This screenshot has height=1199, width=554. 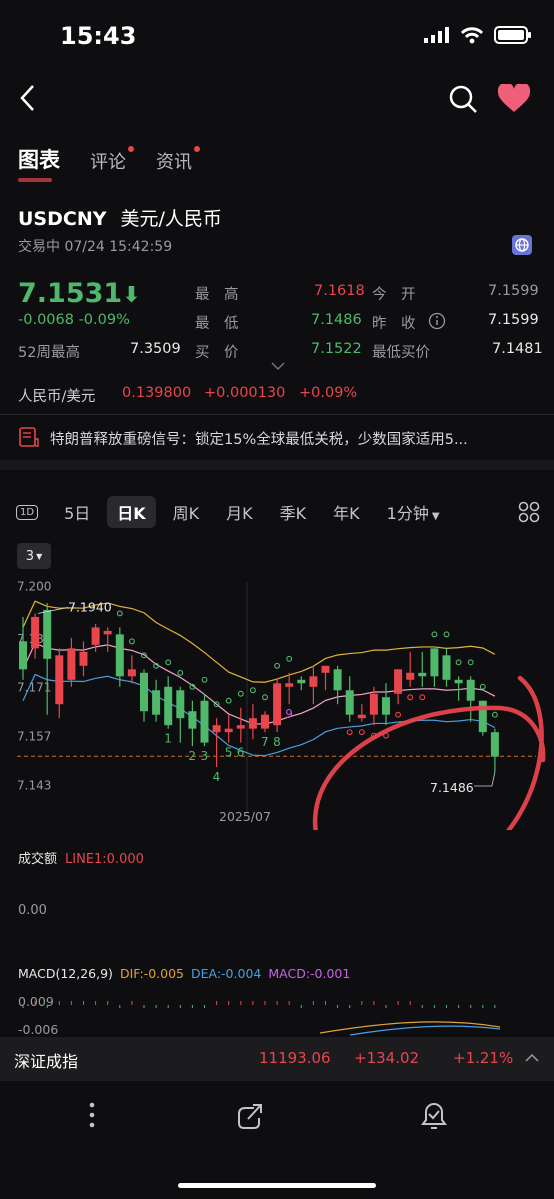 What do you see at coordinates (401, 353) in the screenshot?
I see `lowest-ask-label: 最低买价` at bounding box center [401, 353].